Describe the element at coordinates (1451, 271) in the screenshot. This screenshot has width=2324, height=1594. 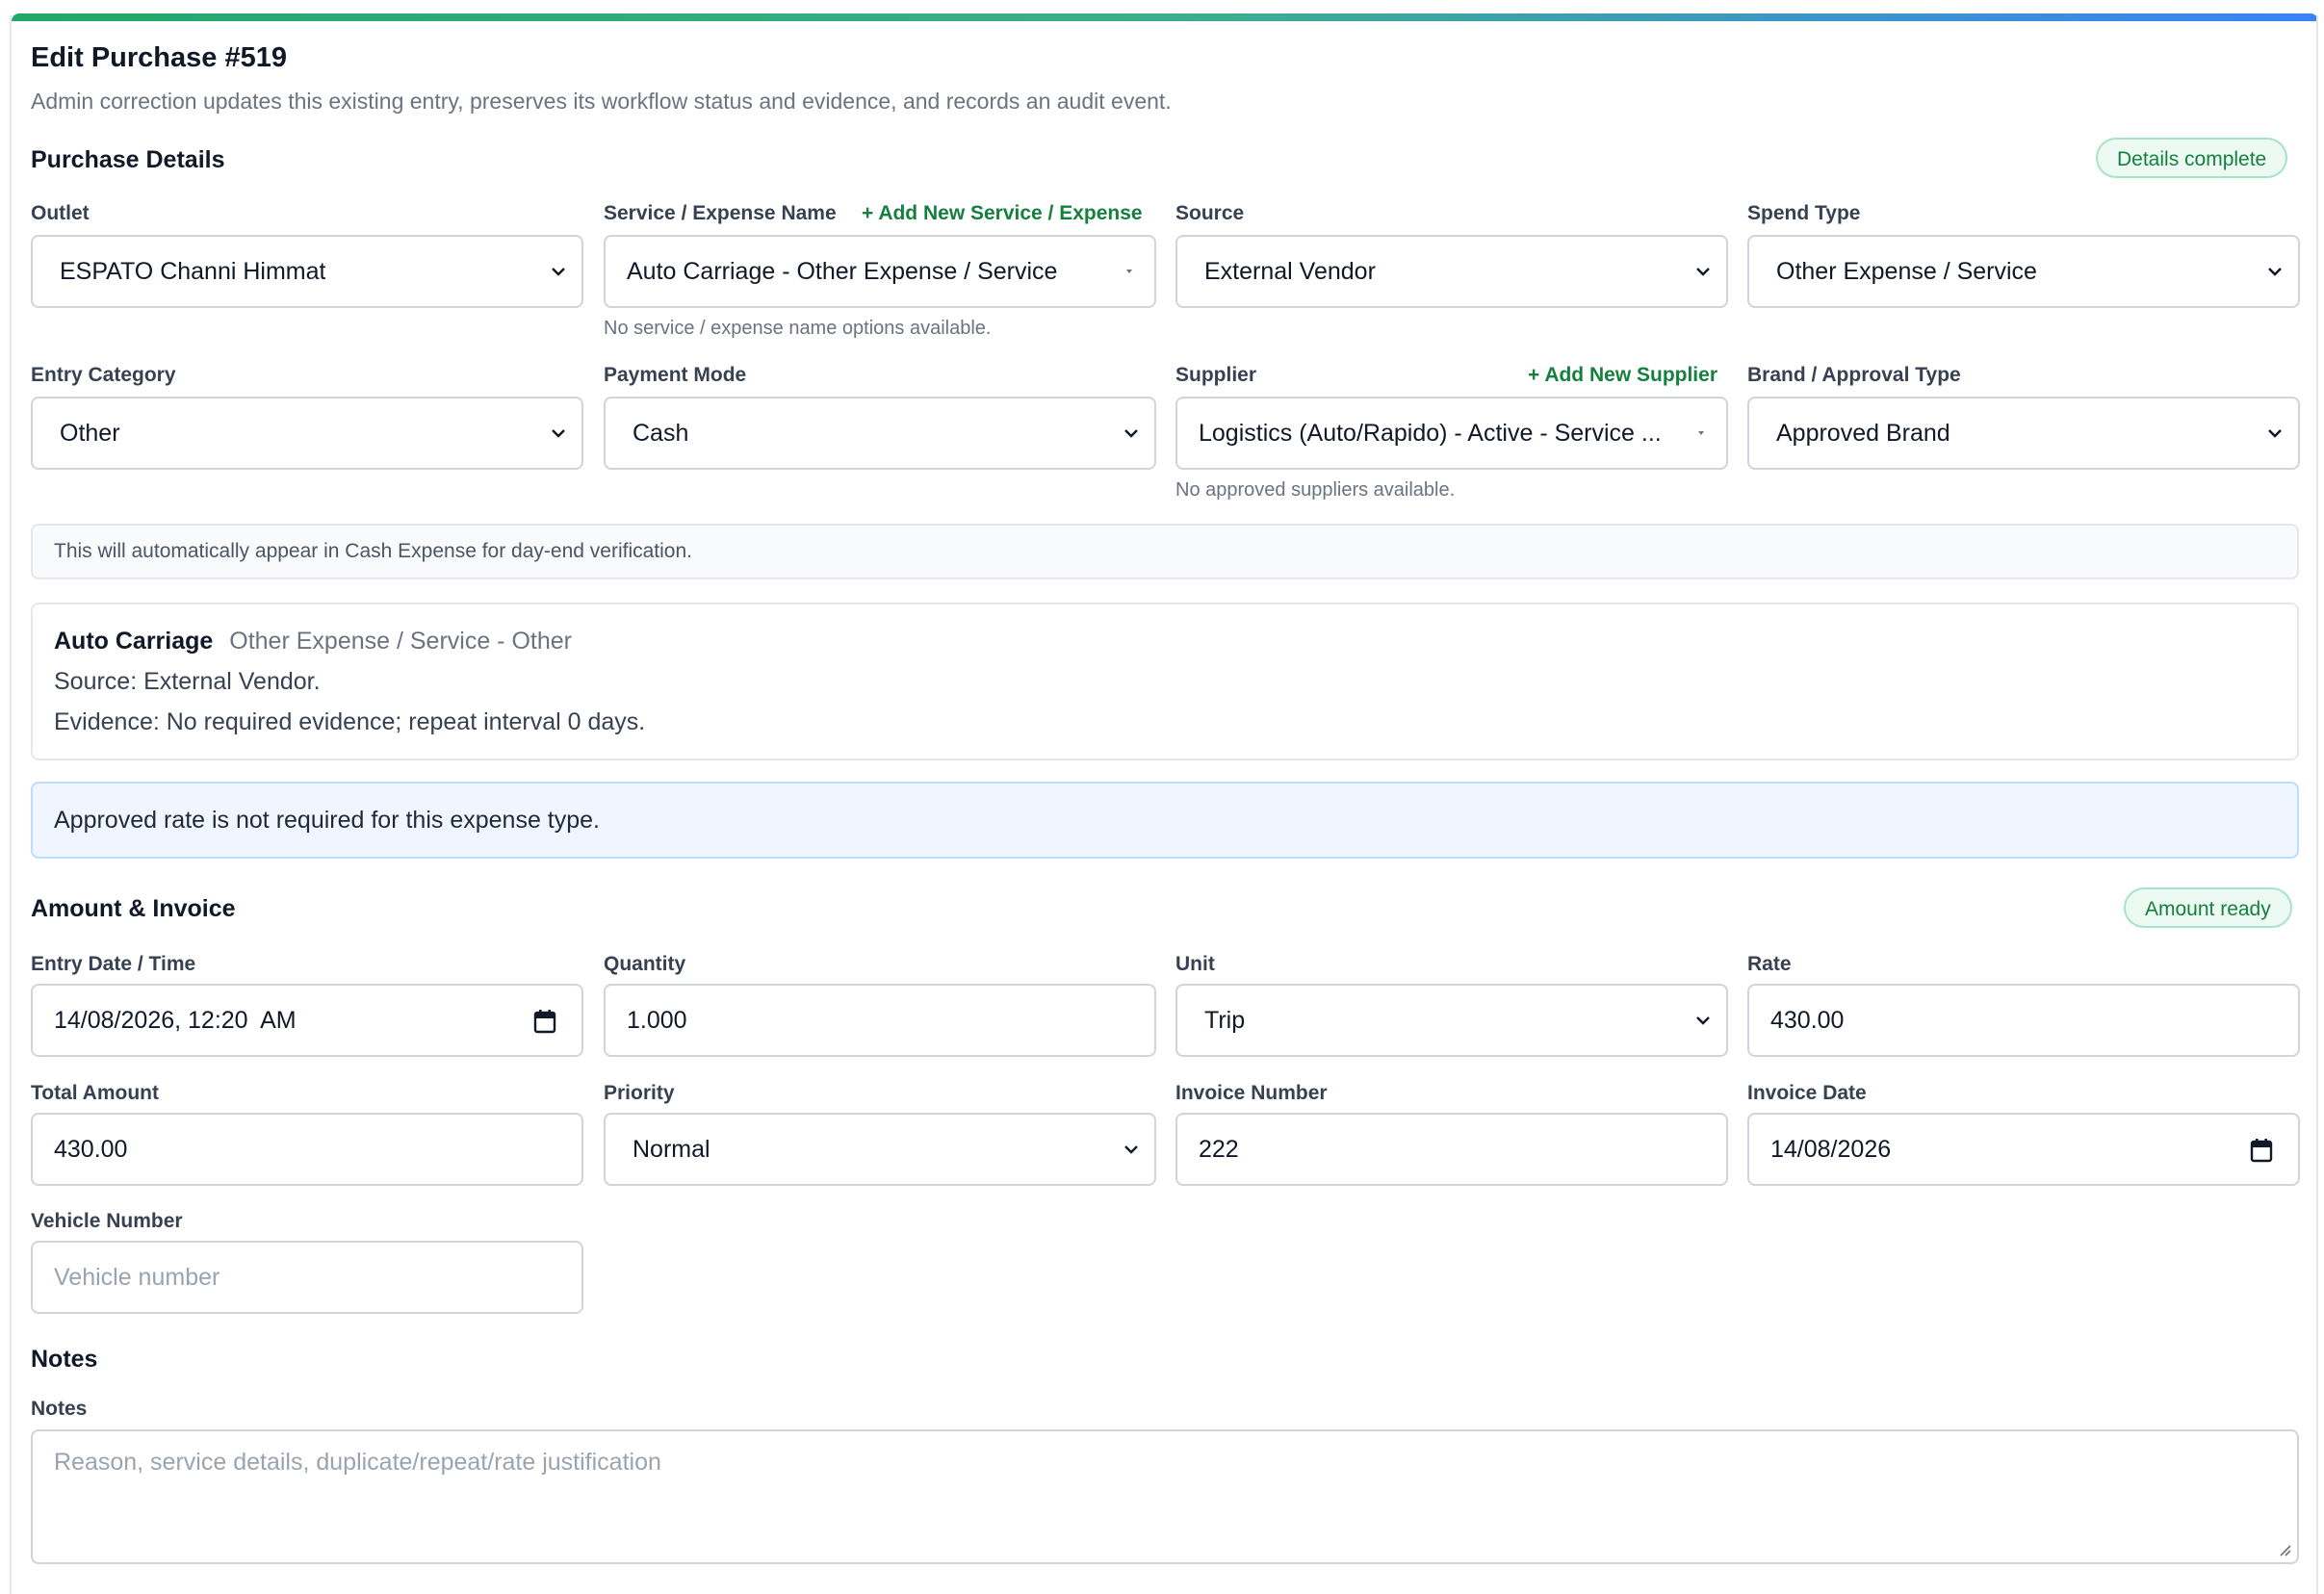
I see `source-select: External Vendor` at that location.